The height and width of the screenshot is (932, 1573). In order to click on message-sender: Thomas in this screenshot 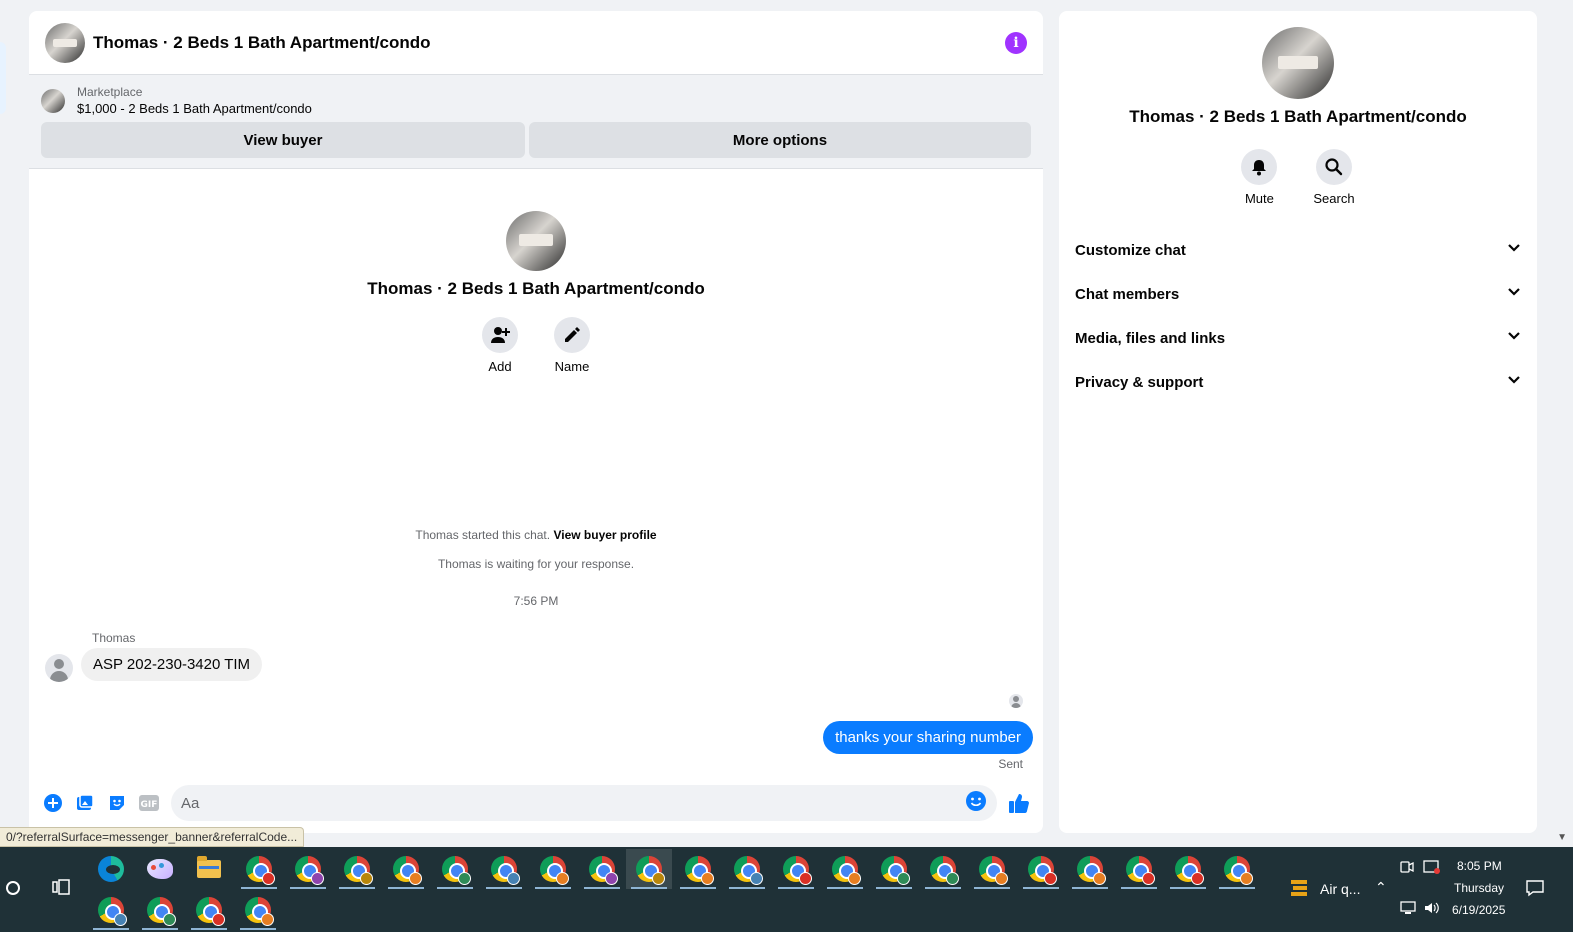, I will do `click(114, 638)`.